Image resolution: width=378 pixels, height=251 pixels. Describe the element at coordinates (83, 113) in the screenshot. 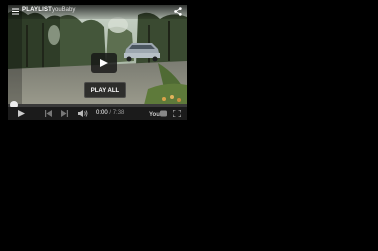

I see `volume-icon` at that location.